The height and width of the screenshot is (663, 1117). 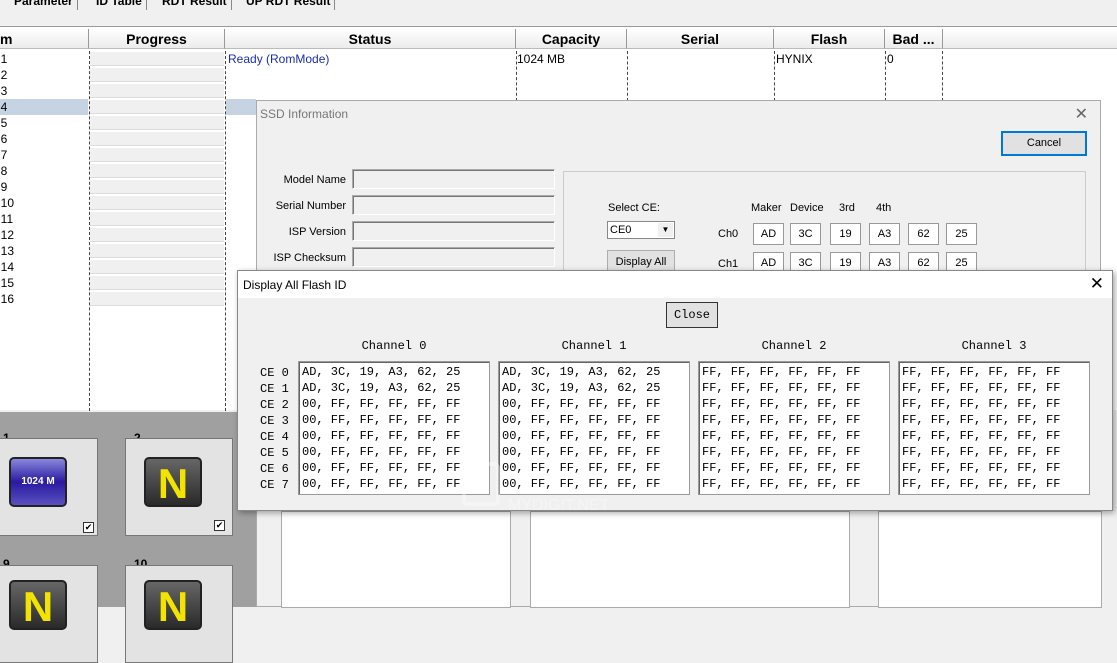 I want to click on port-row-label: t 2, so click(x=3, y=75).